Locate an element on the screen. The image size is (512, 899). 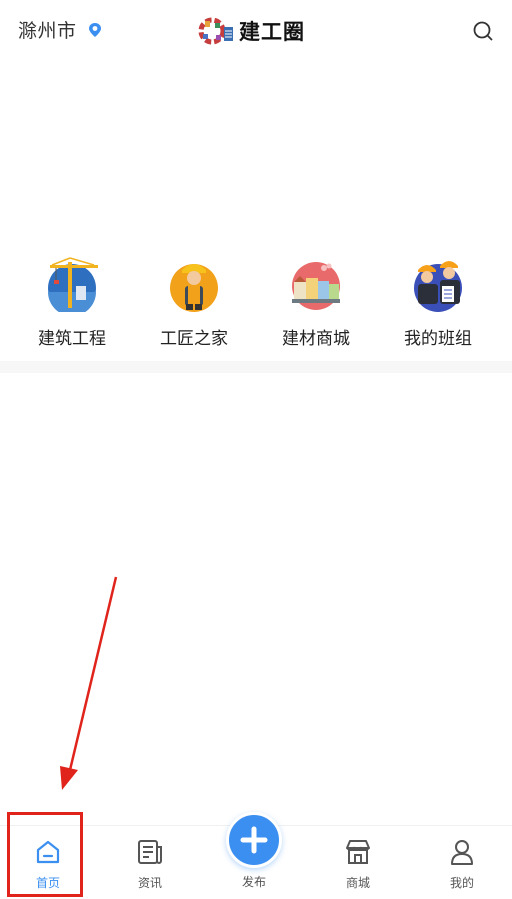
annotation-highlight-box is located at coordinates (45, 854).